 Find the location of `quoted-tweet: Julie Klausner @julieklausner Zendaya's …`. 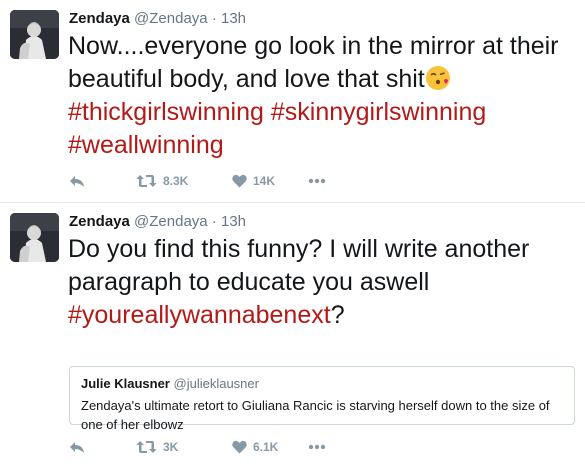

quoted-tweet: Julie Klausner @julieklausner Zendaya's … is located at coordinates (322, 399).